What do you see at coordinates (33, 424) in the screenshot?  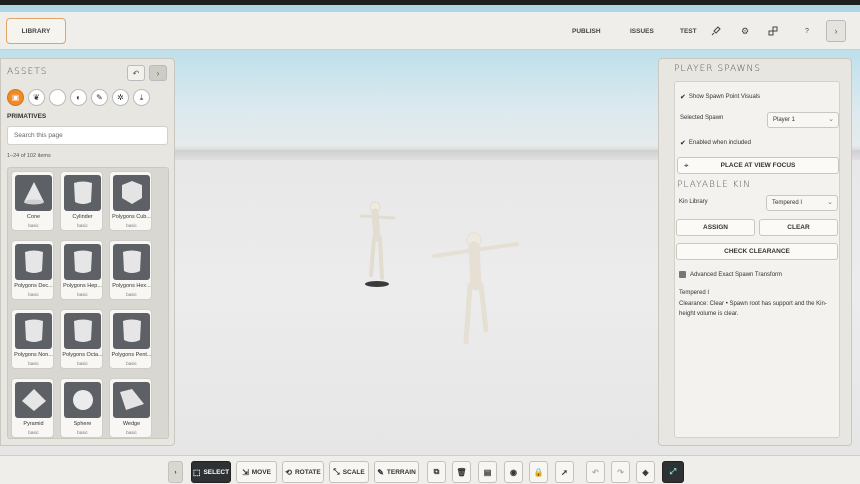 I see `asset-name: Pyramid` at bounding box center [33, 424].